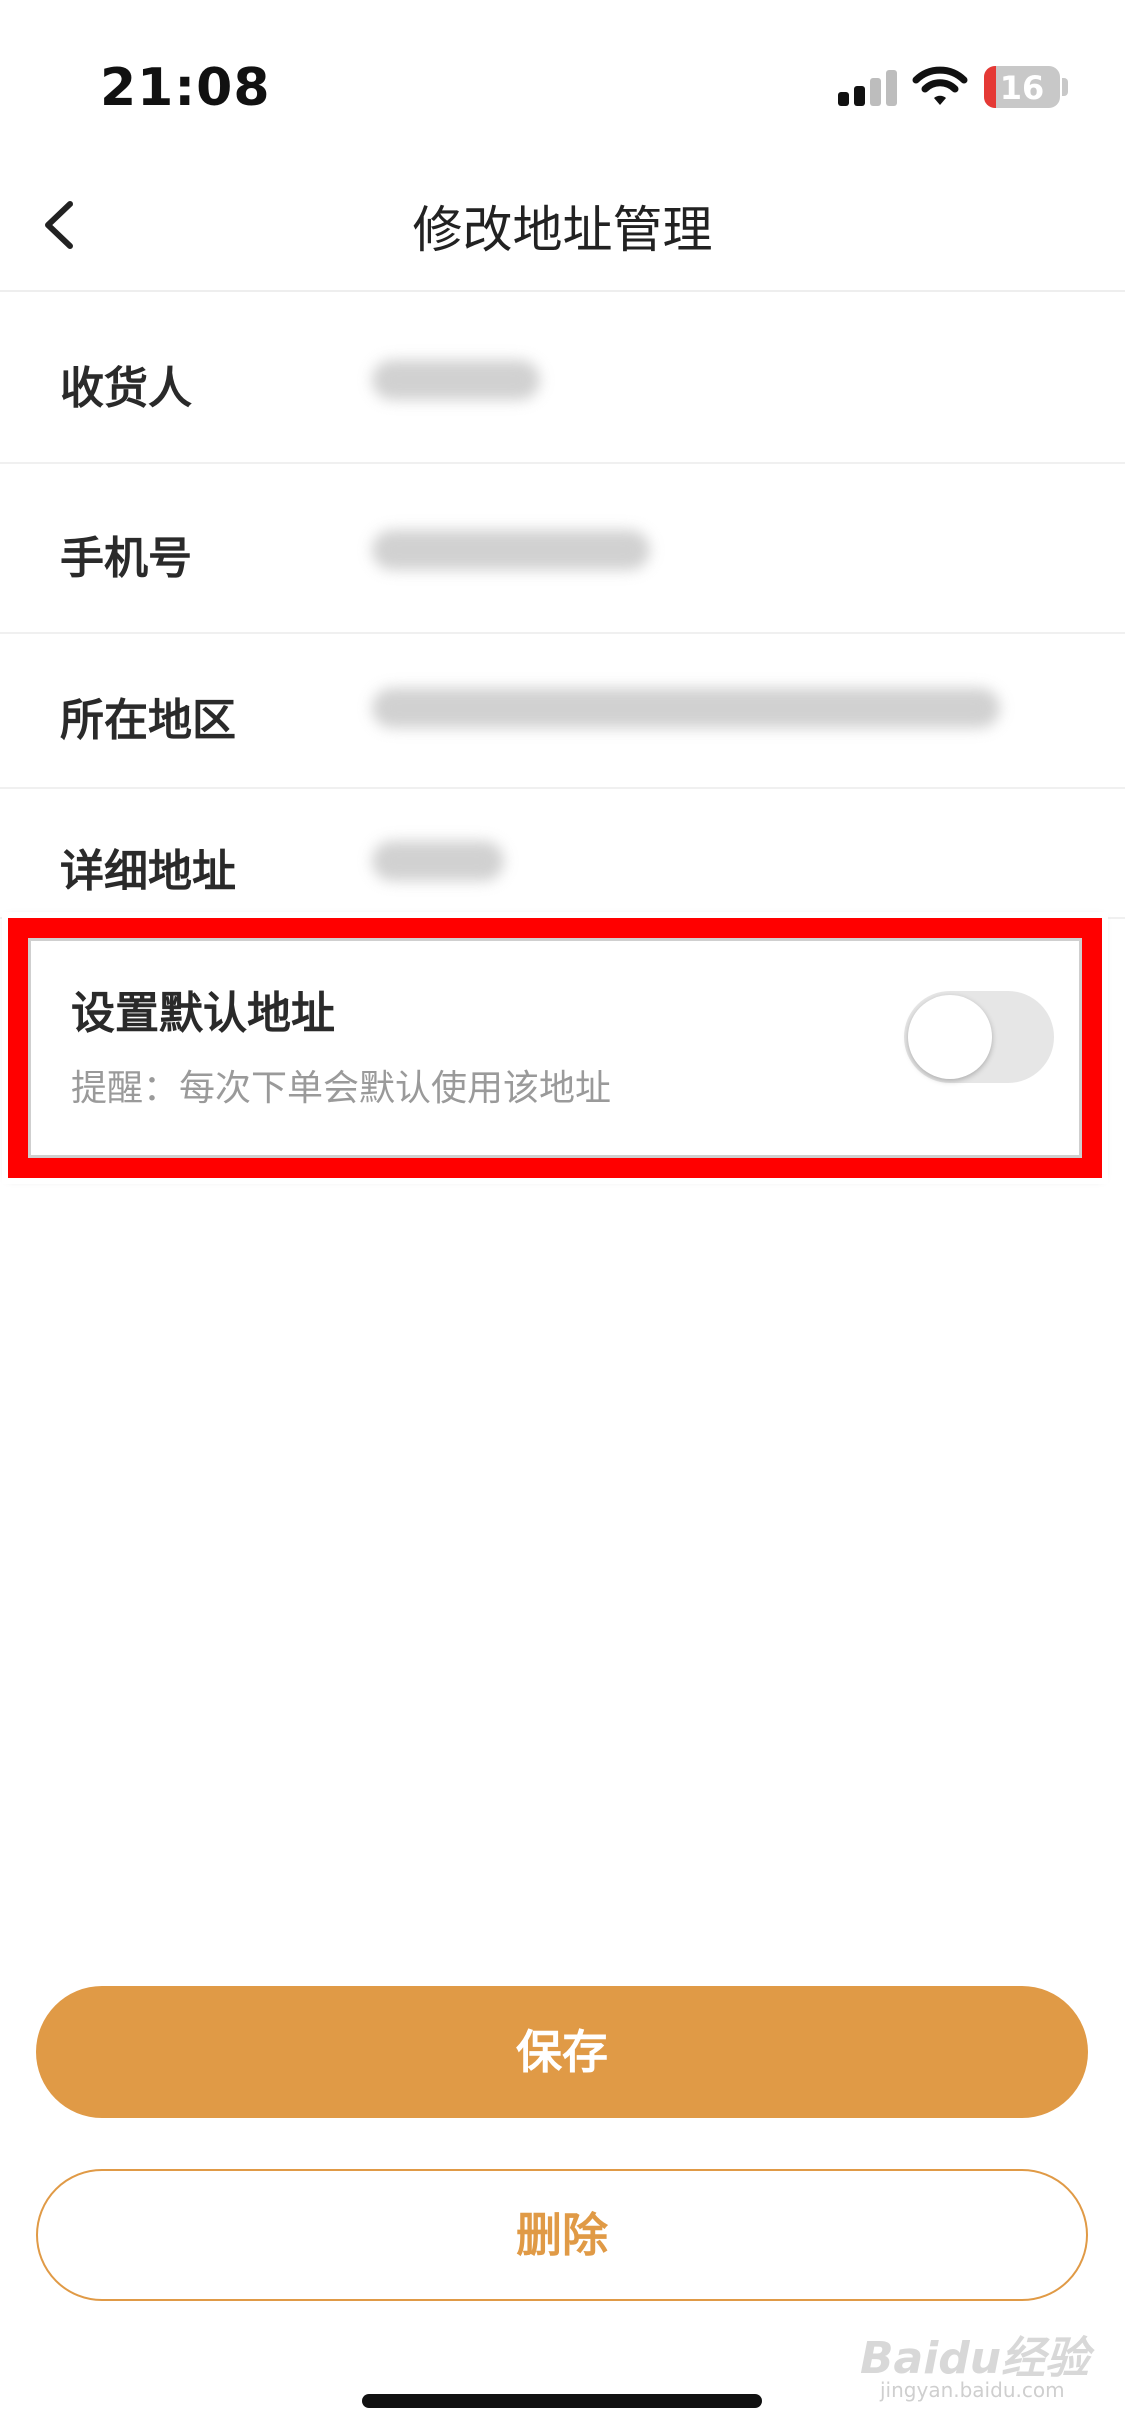  Describe the element at coordinates (341, 1088) in the screenshot. I see `default-address-hint: 提醒：每次下单会默认使用该地址` at that location.